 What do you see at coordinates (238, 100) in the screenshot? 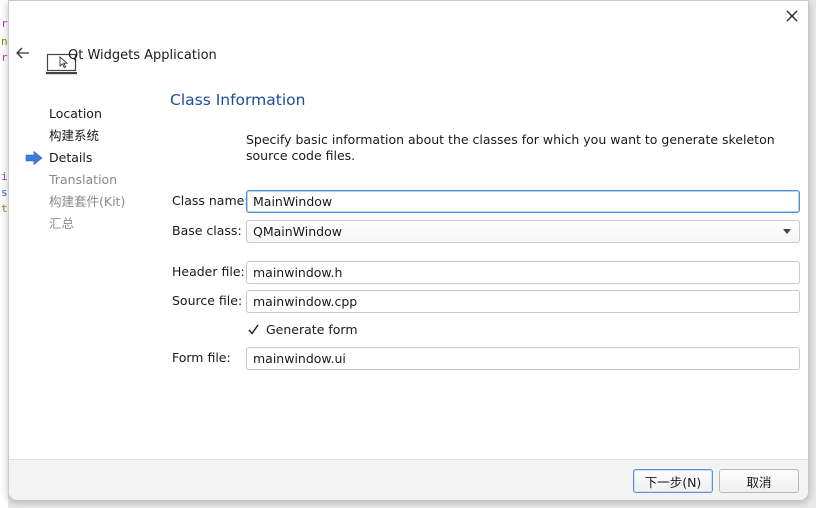
I see `page-title: Class Information` at bounding box center [238, 100].